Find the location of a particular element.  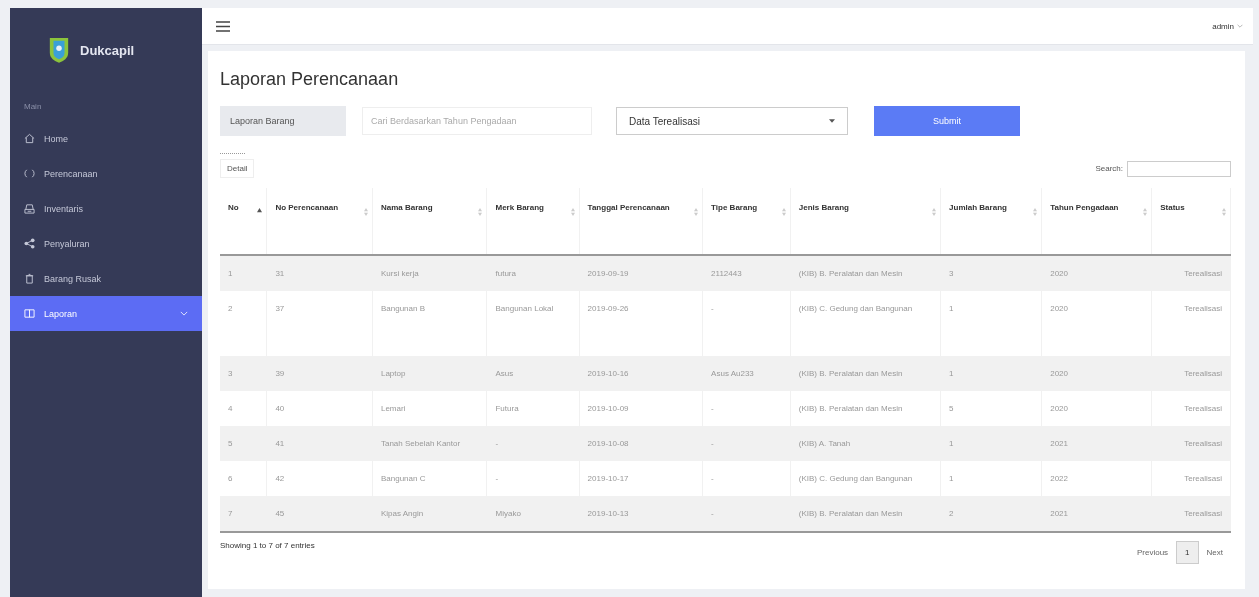

table-cell: 2112443 is located at coordinates (746, 273).